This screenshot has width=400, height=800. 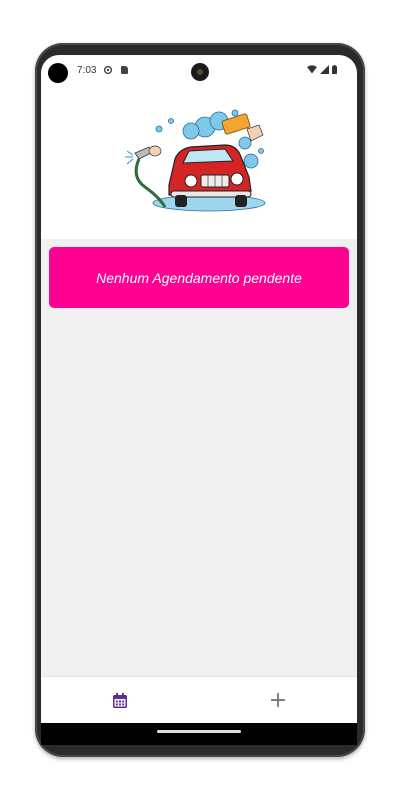 I want to click on system-gesture-bar, so click(x=199, y=734).